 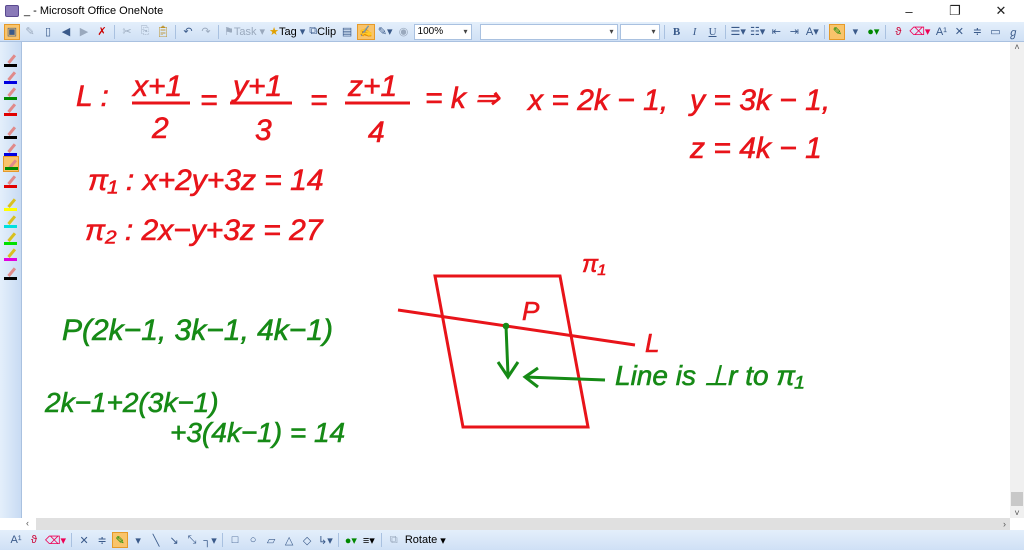 I want to click on page-list-button: ▤, so click(x=347, y=32).